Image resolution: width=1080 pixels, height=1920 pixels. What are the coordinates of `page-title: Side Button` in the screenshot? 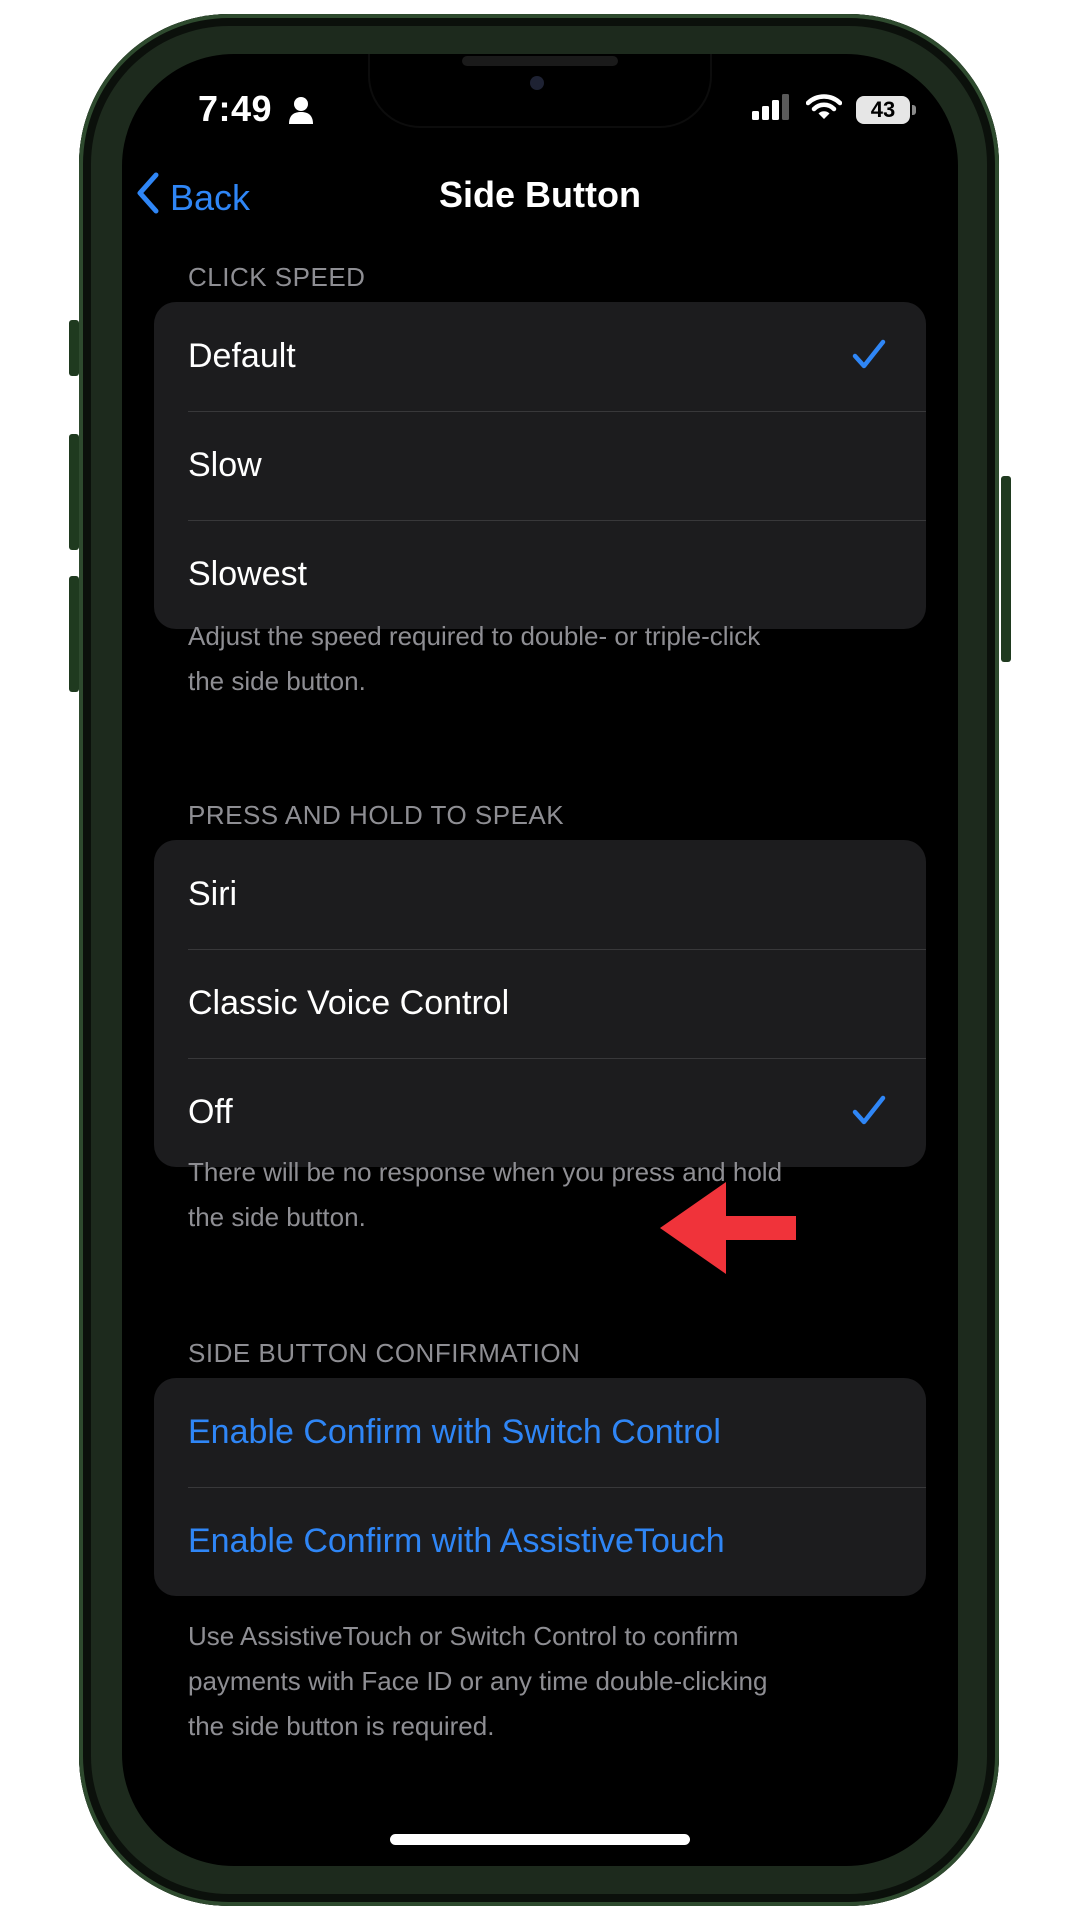 It's located at (540, 194).